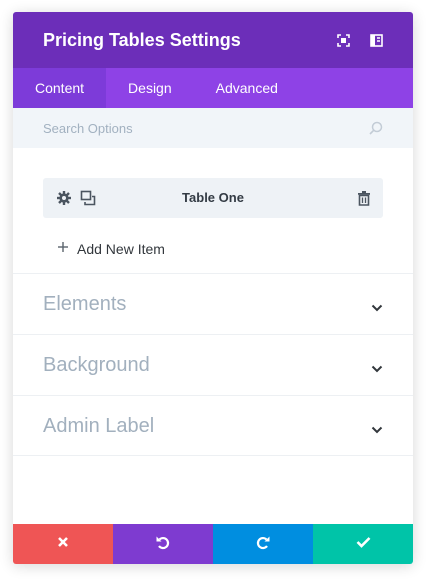 Image resolution: width=440 pixels, height=582 pixels. I want to click on list-item: Table One, so click(213, 198).